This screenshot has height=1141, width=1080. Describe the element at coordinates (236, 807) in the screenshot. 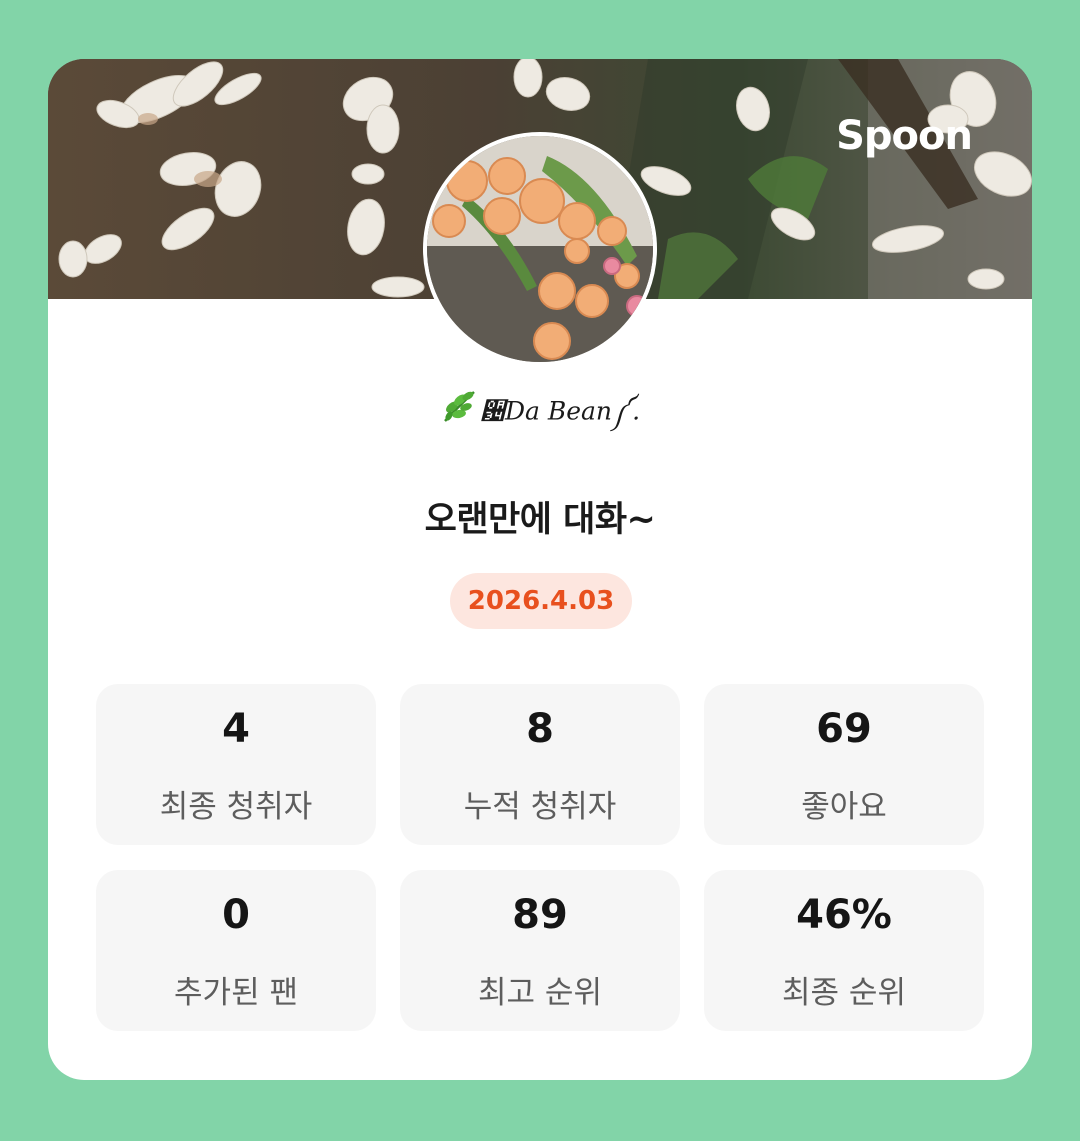

I see `stat-label: 최종 청취자` at that location.